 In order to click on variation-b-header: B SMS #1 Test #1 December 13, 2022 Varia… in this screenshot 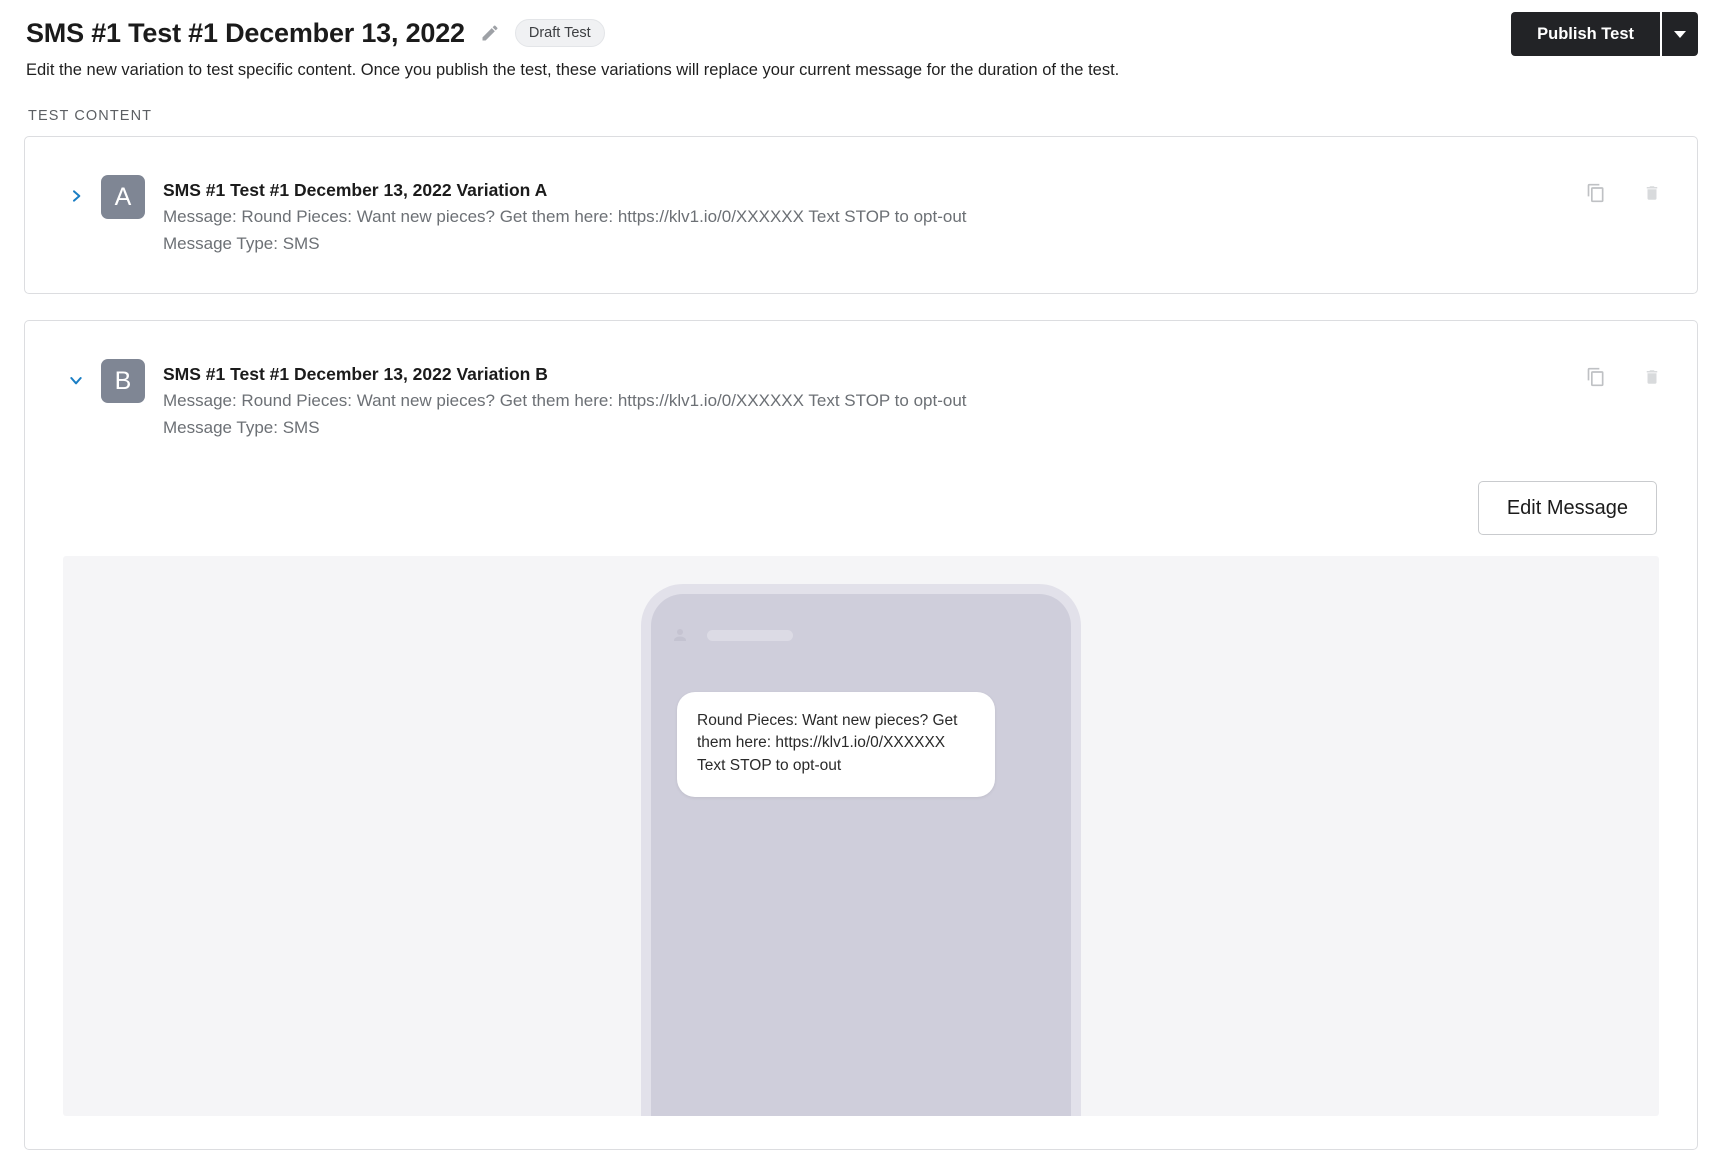, I will do `click(861, 381)`.